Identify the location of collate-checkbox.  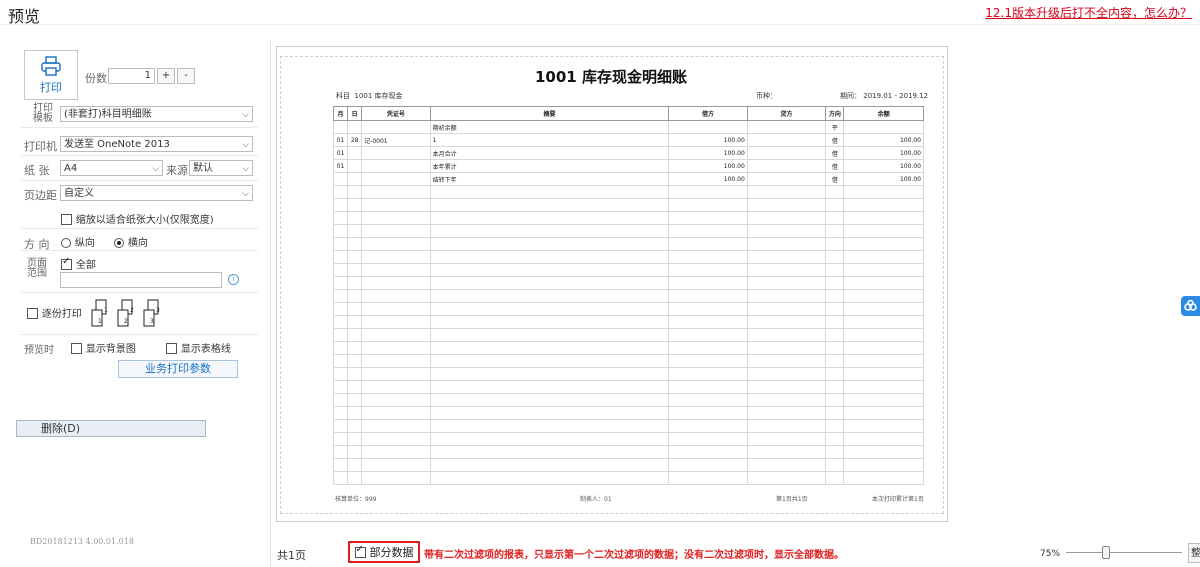
(32, 313).